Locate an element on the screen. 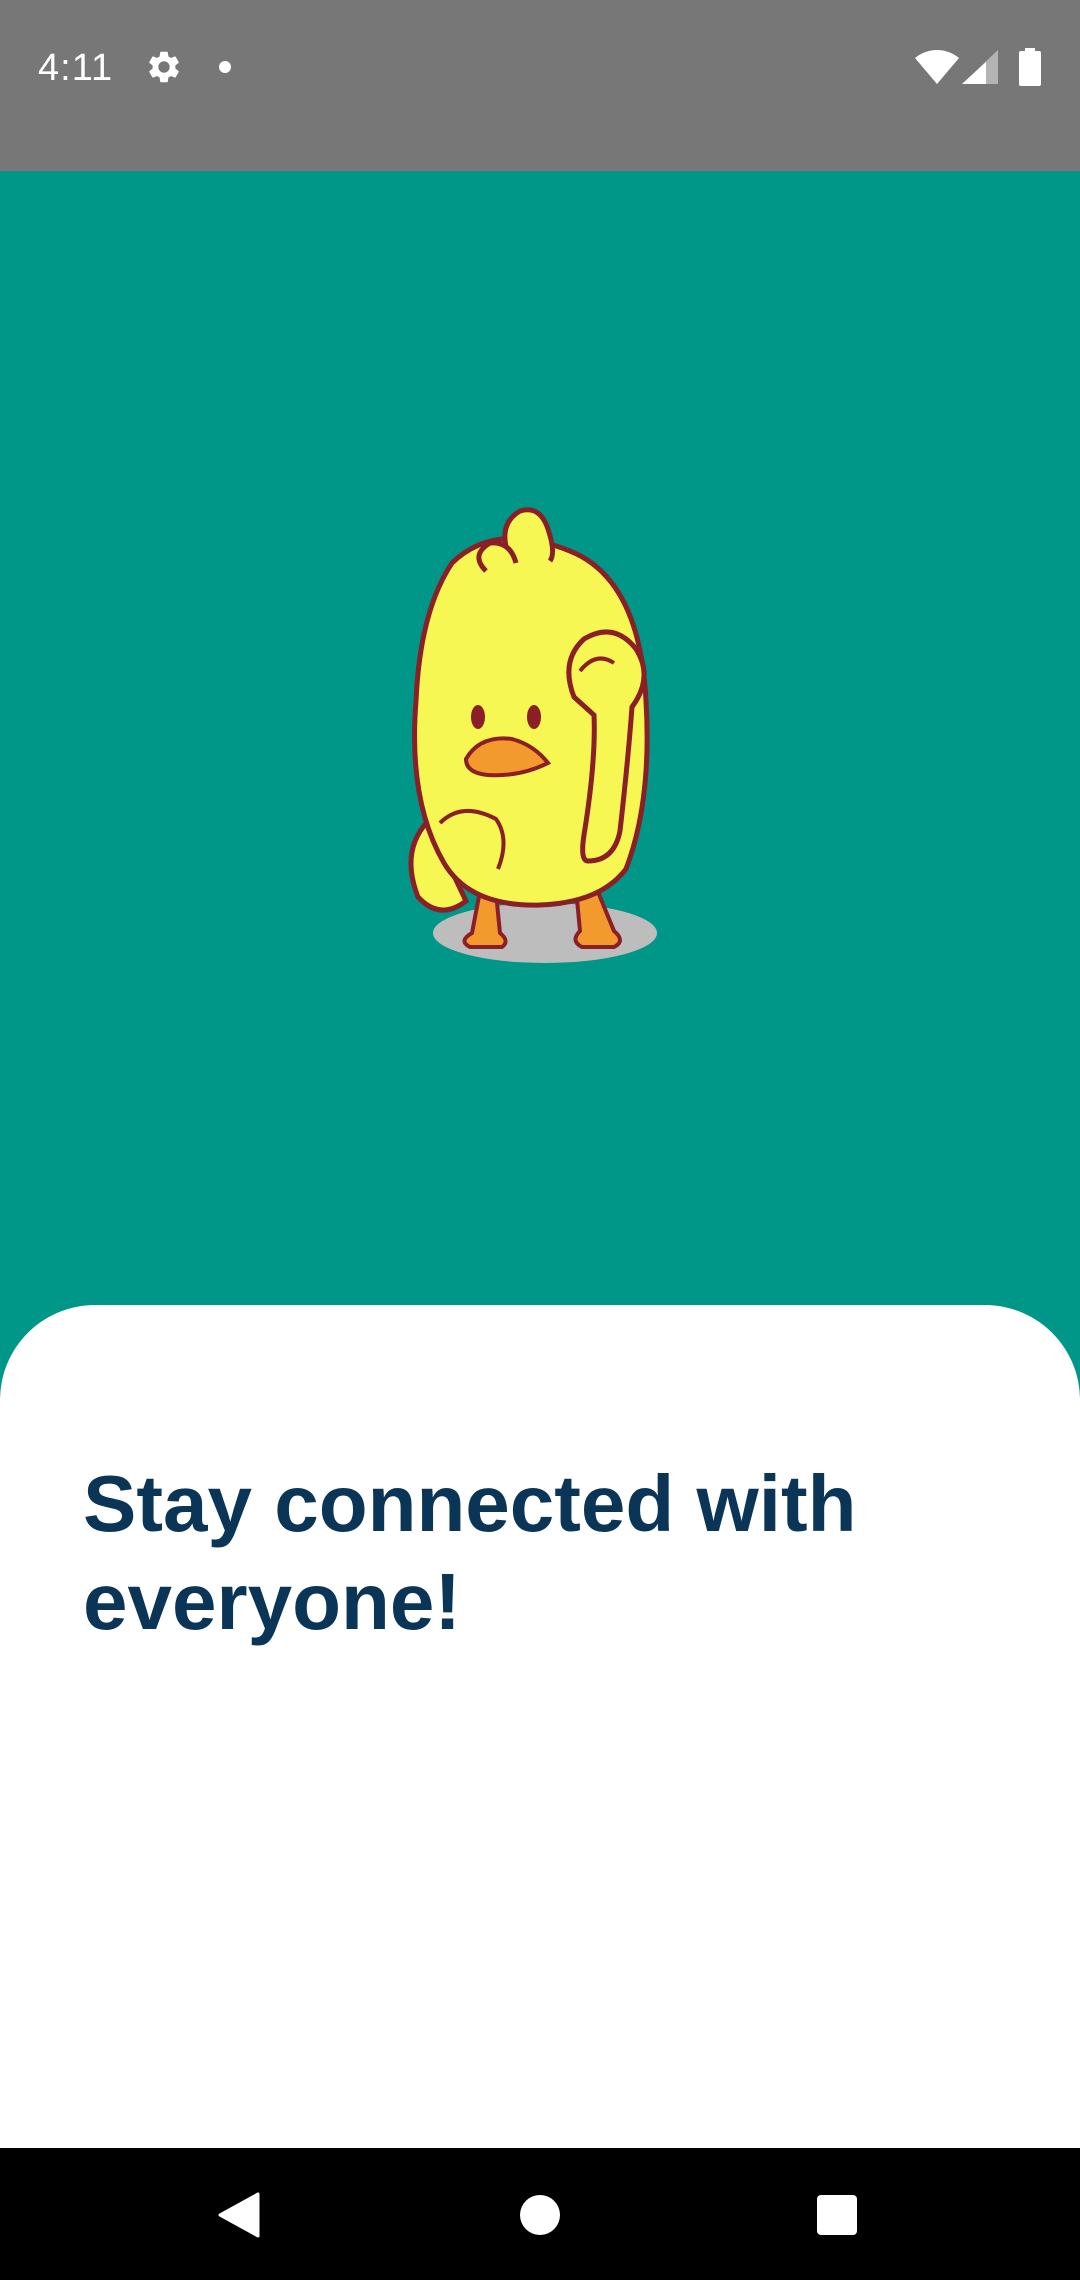  recents-icon is located at coordinates (837, 2215).